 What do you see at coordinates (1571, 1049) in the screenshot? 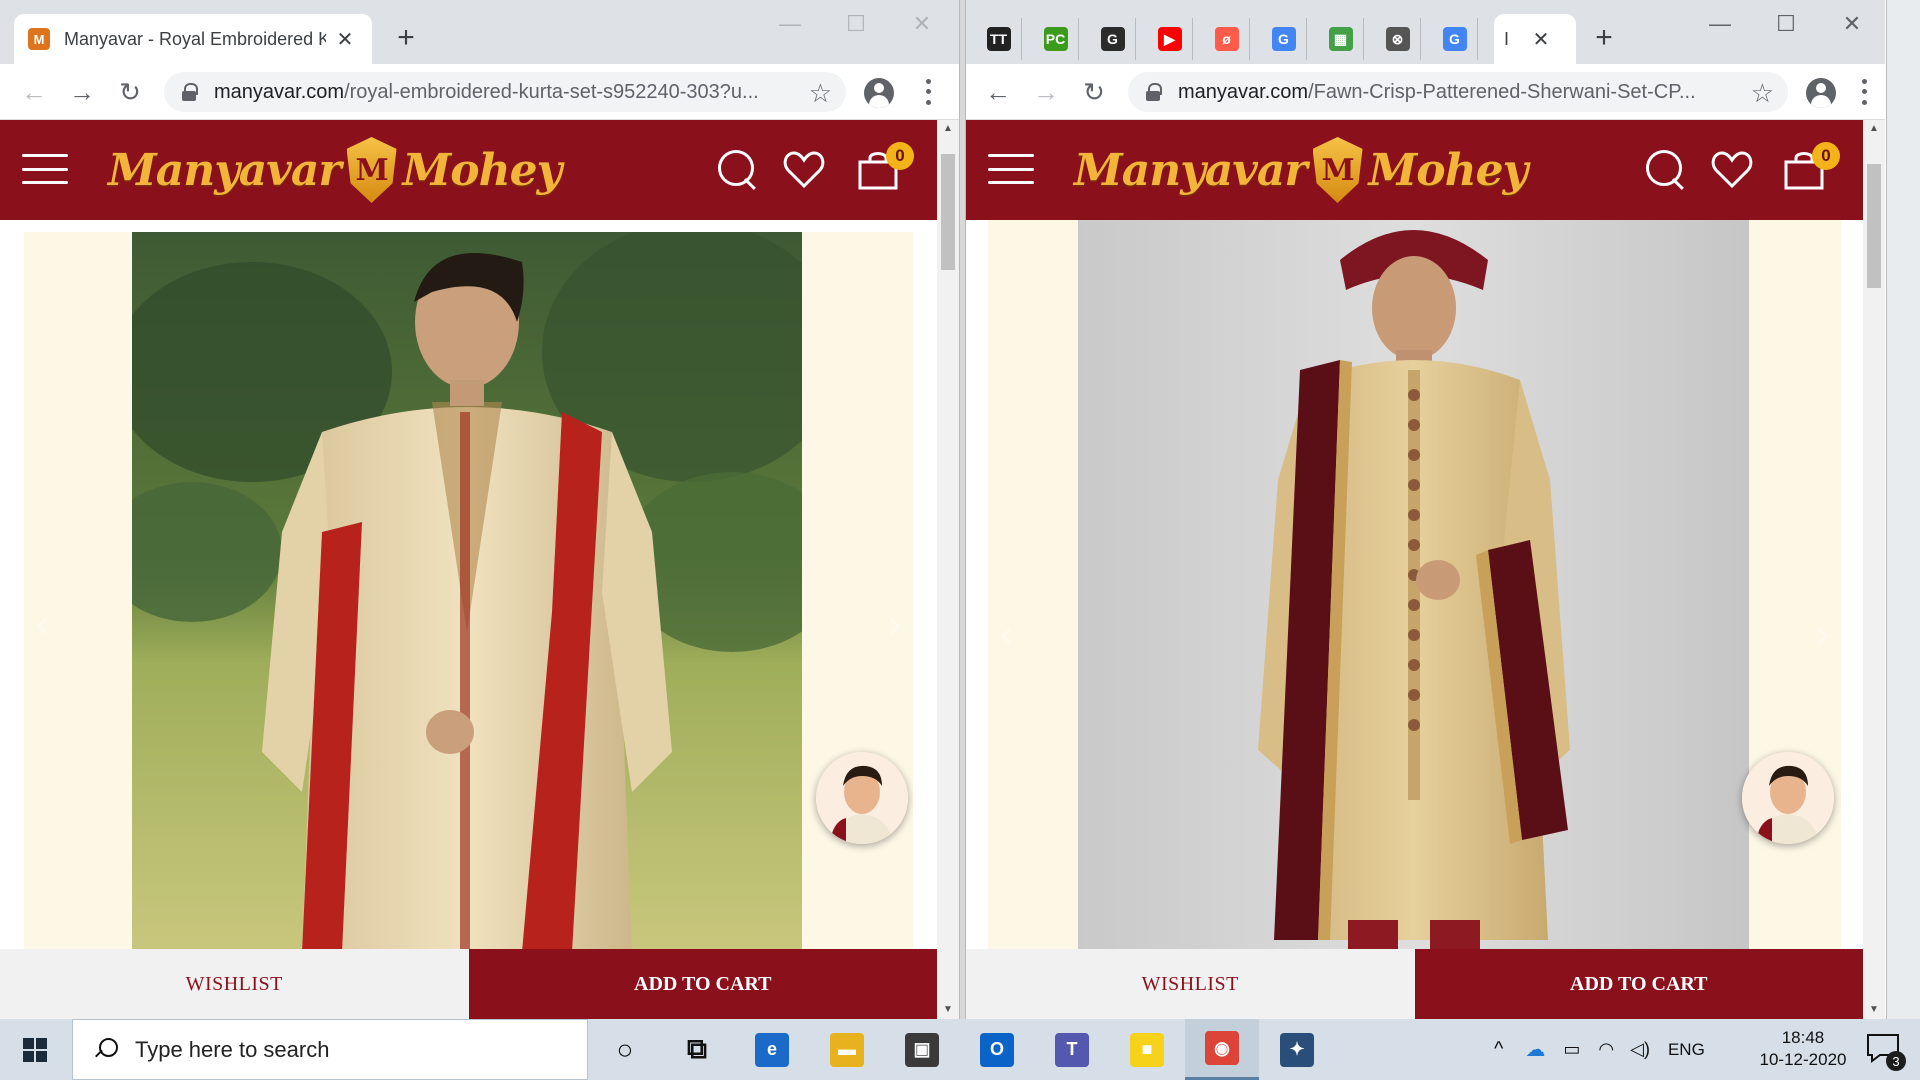
I see `battery-icon: ▭` at bounding box center [1571, 1049].